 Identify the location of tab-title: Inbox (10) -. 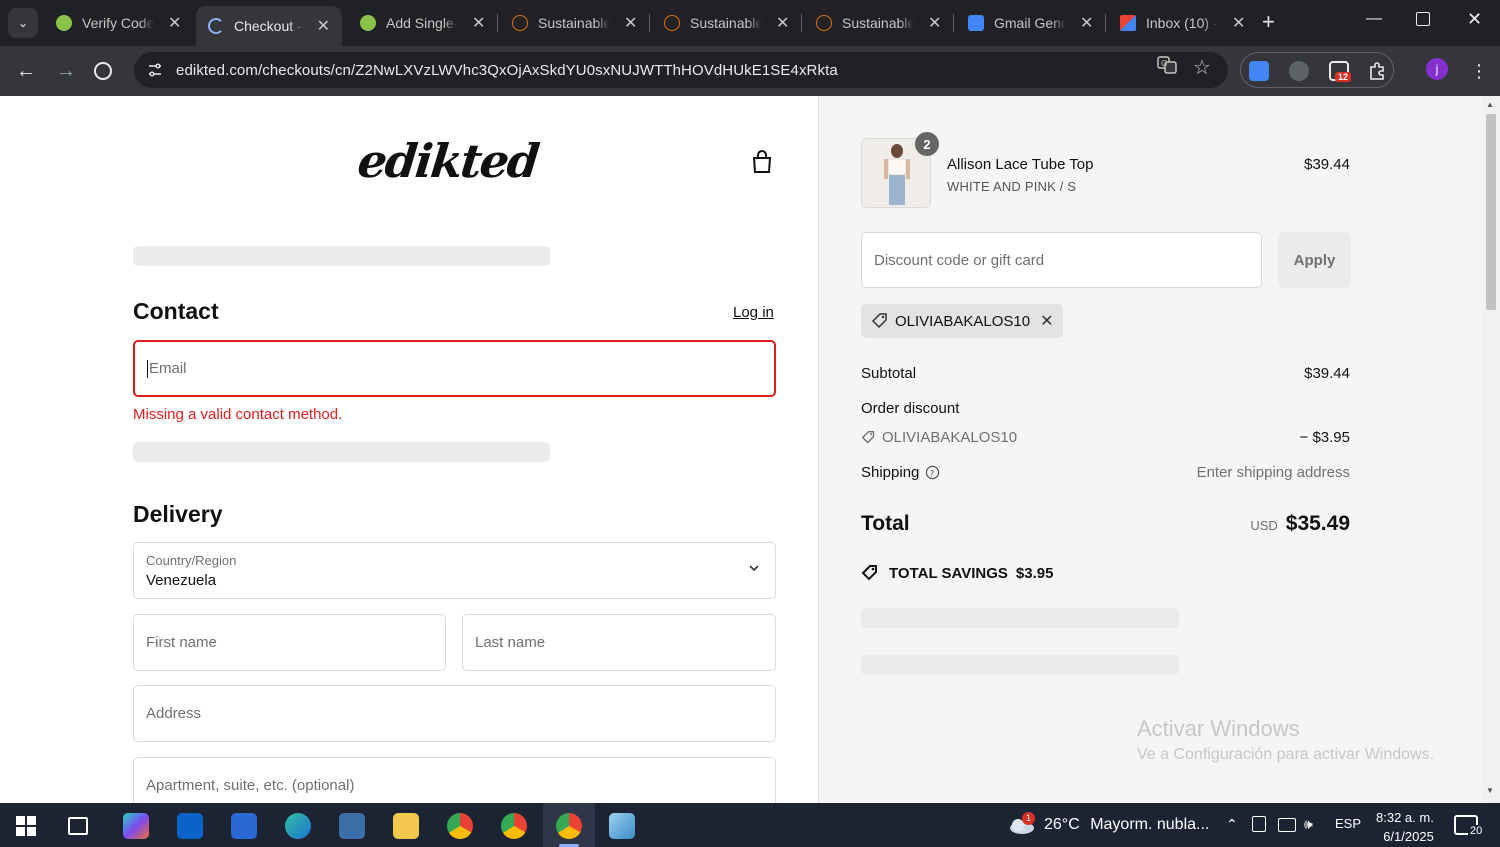
(1182, 23).